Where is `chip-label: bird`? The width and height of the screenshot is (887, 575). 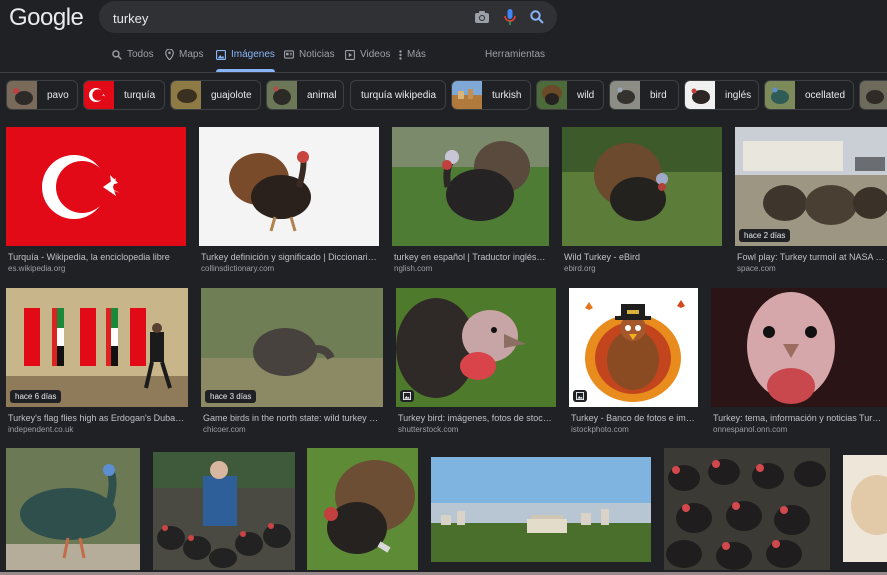 chip-label: bird is located at coordinates (658, 95).